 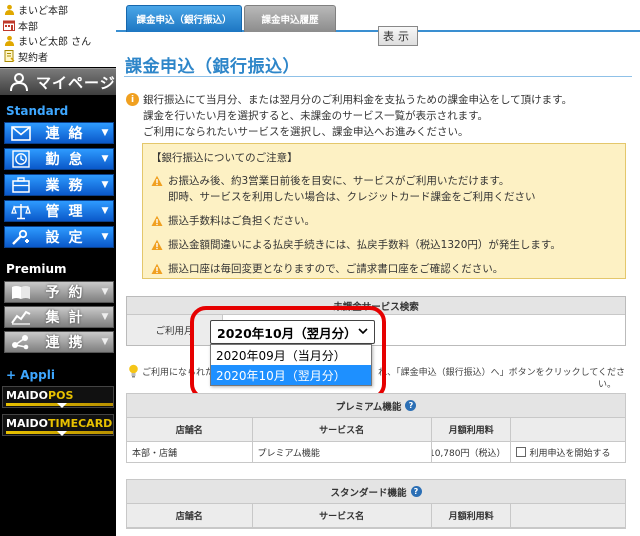 I want to click on table-row: 本部・店舗 プレミアム機能 10,780円（税込） 利用申込を開始する, so click(x=376, y=452).